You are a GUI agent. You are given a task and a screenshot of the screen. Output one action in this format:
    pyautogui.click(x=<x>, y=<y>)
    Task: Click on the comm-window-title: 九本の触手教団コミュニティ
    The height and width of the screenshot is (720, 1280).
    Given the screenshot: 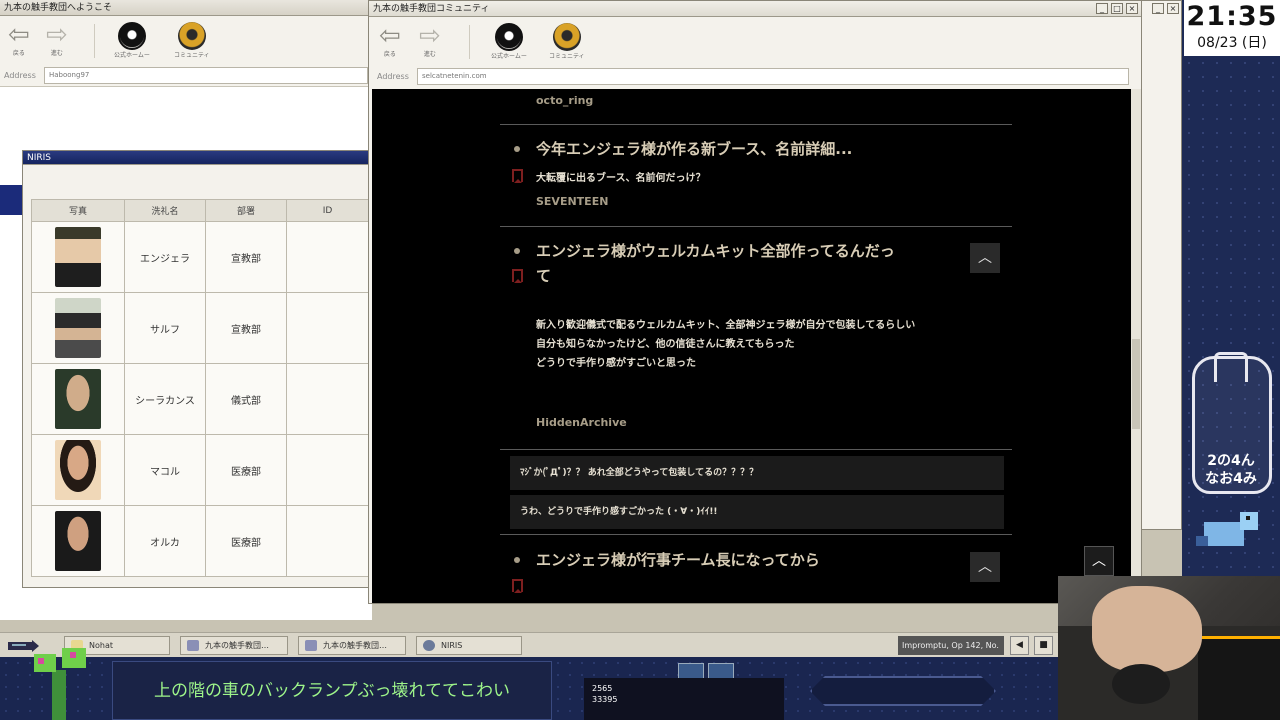 What is the action you would take?
    pyautogui.click(x=755, y=9)
    